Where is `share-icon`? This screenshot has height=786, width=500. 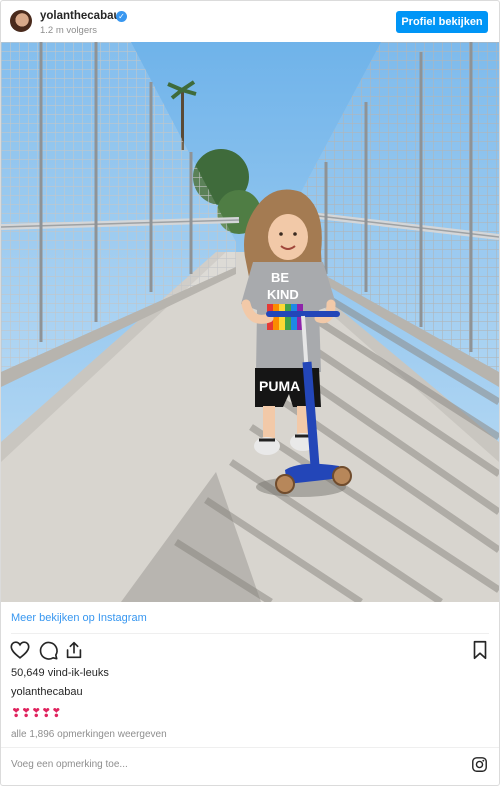 share-icon is located at coordinates (74, 650).